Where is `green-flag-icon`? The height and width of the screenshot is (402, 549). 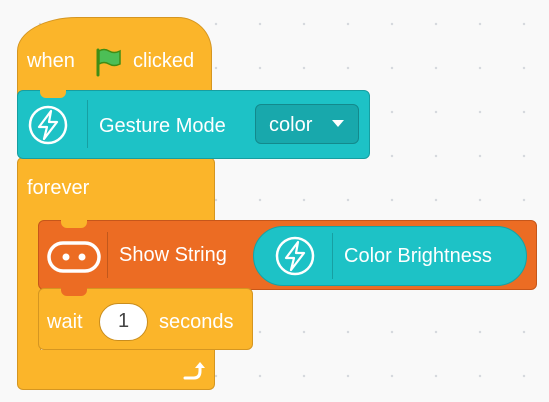
green-flag-icon is located at coordinates (108, 62).